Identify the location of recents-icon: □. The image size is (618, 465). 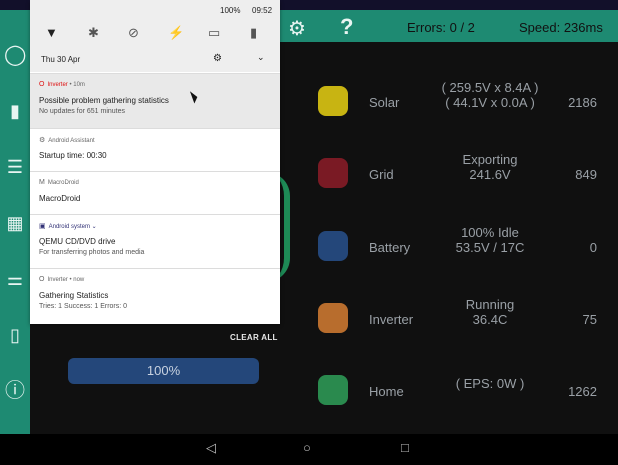
(405, 447).